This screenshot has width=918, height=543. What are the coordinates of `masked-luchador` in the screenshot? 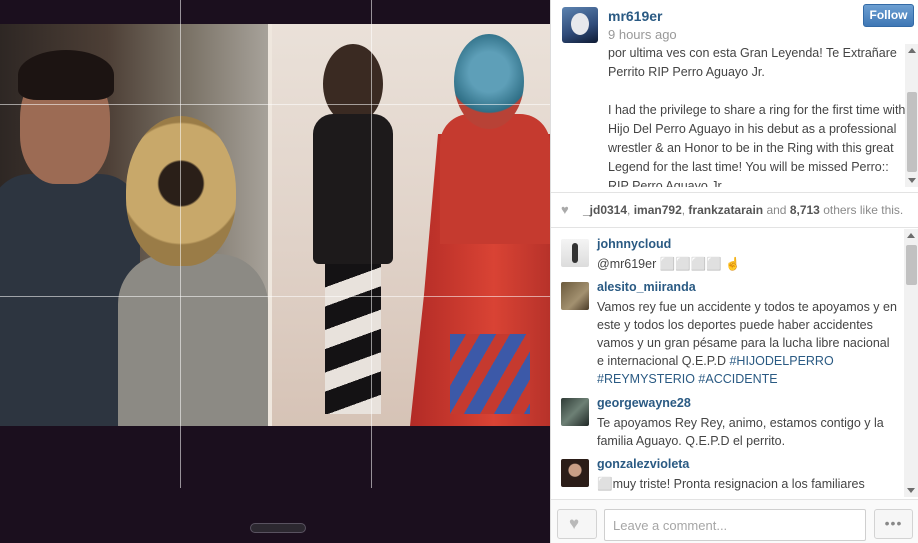 It's located at (495, 224).